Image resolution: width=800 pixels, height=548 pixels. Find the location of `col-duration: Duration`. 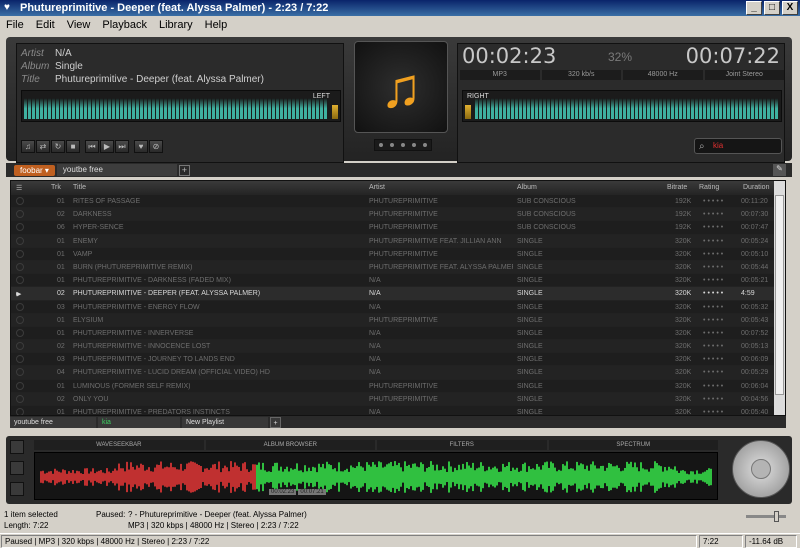

col-duration: Duration is located at coordinates (756, 187).